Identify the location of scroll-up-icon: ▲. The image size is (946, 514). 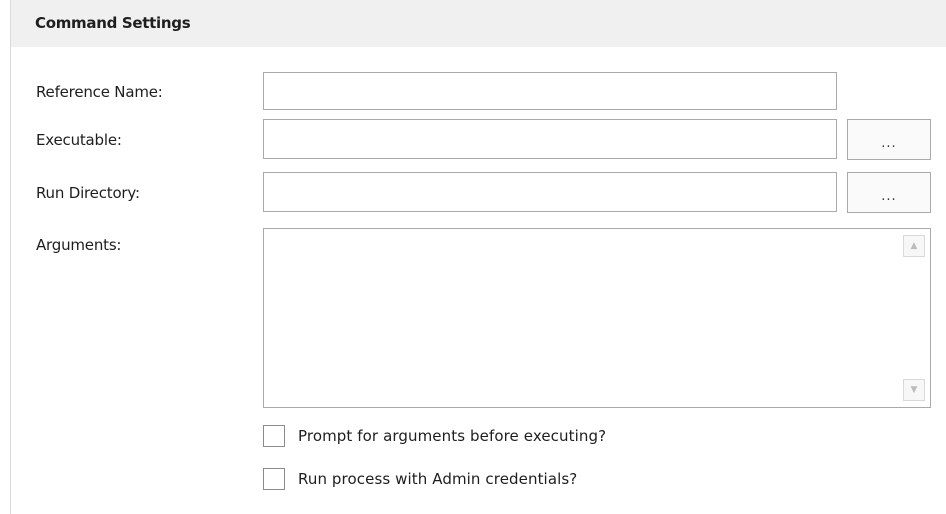
(914, 246).